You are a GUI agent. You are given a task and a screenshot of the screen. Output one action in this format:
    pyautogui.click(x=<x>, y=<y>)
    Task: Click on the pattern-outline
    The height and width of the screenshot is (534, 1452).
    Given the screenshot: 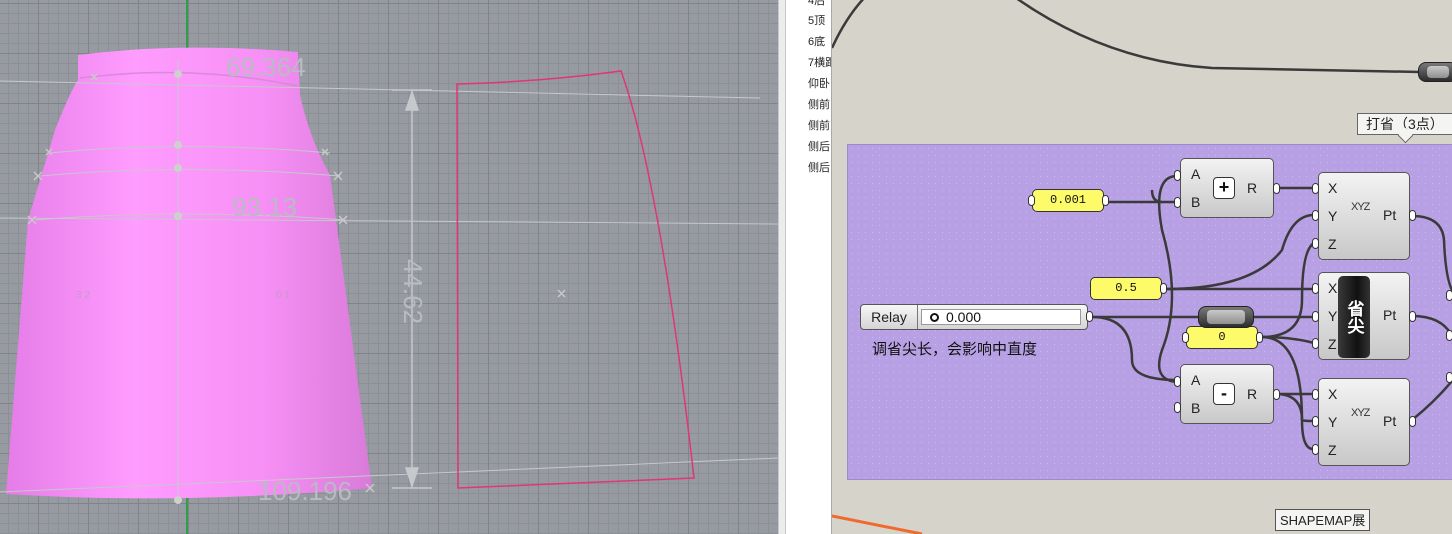 What is the action you would take?
    pyautogui.click(x=575, y=279)
    